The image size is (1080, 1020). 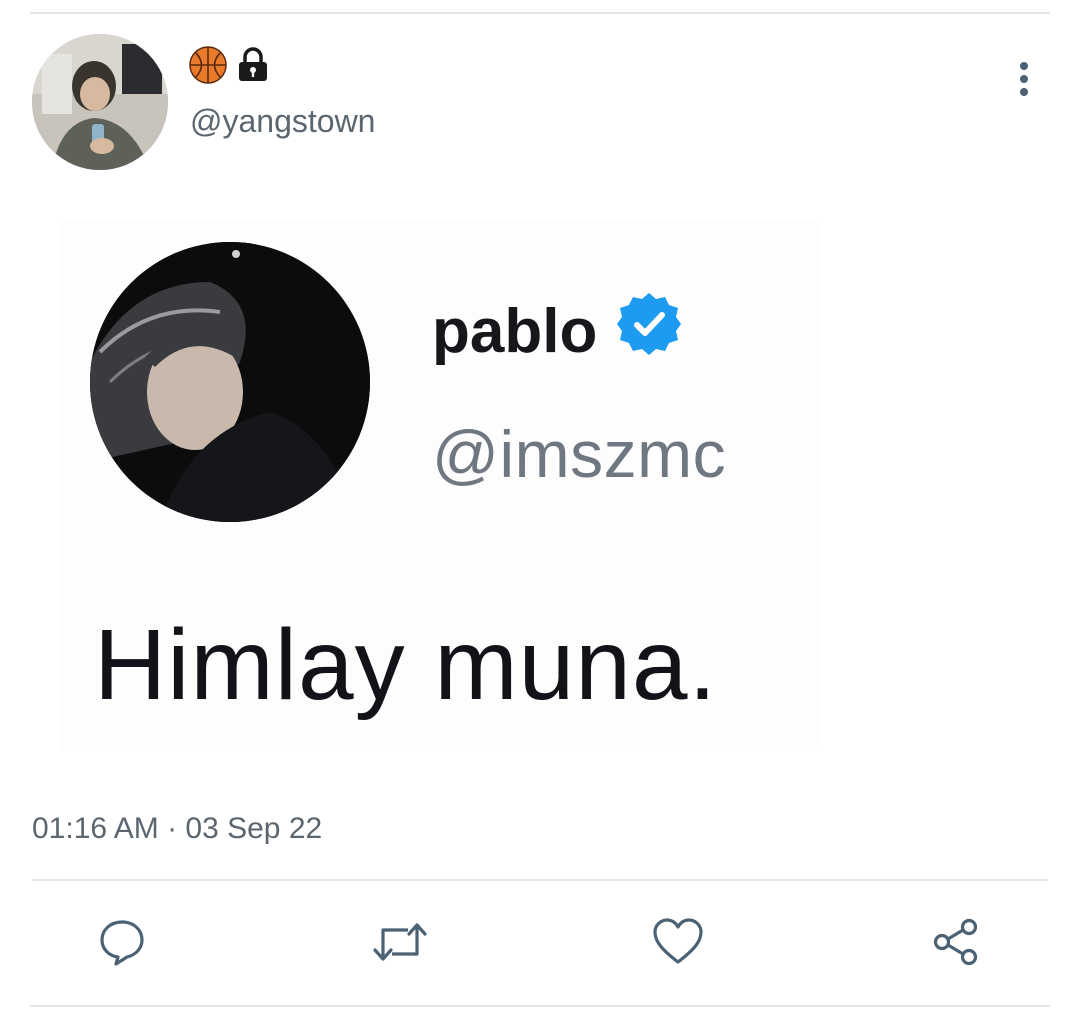 I want to click on more-options-button, so click(x=1024, y=79).